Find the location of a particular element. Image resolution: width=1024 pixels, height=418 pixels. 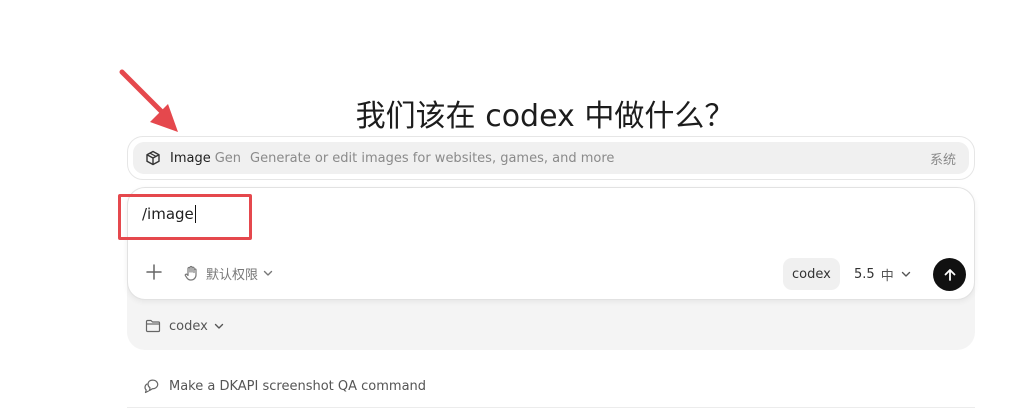

plus-icon is located at coordinates (154, 272).